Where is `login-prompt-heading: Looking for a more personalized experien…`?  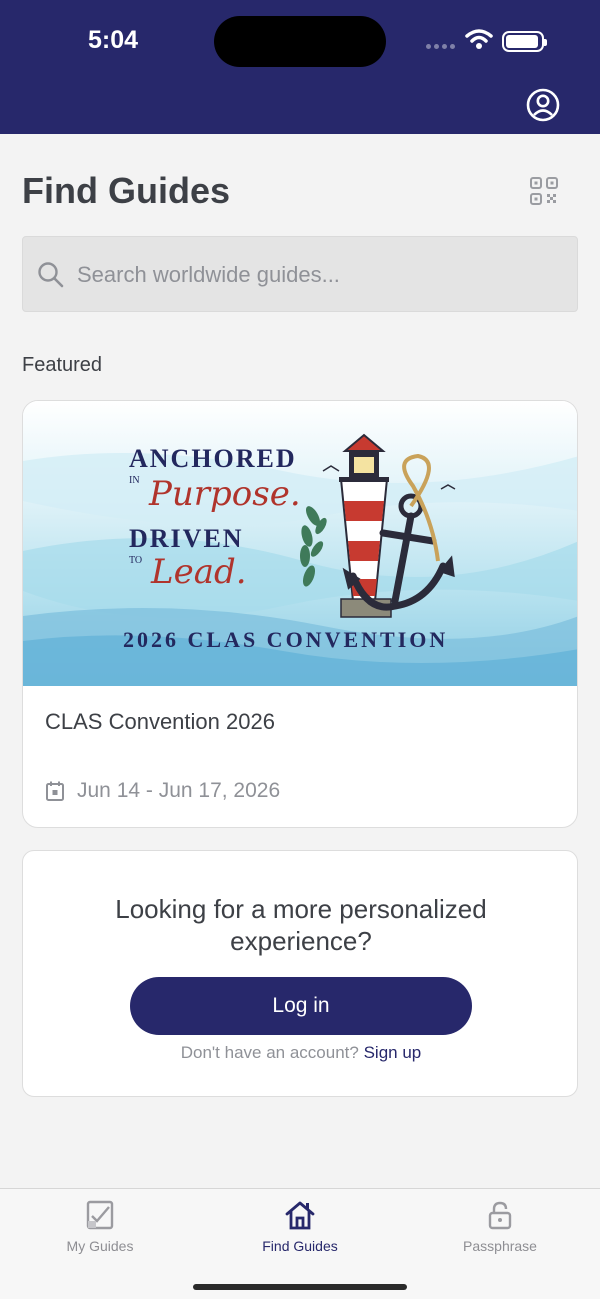 login-prompt-heading: Looking for a more personalized experien… is located at coordinates (301, 925).